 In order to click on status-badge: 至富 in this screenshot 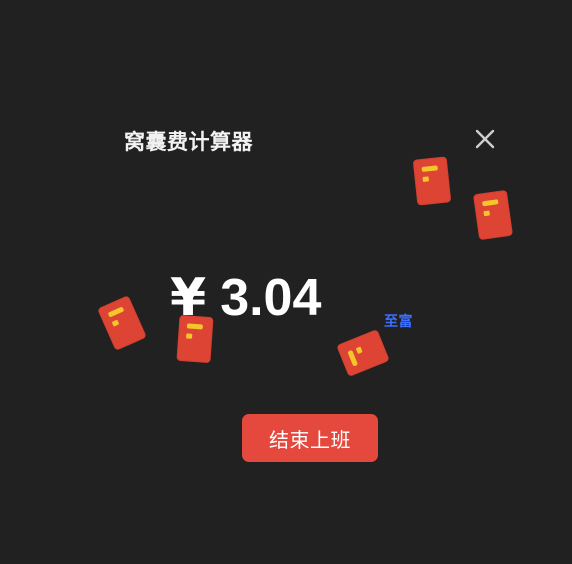, I will do `click(398, 322)`.